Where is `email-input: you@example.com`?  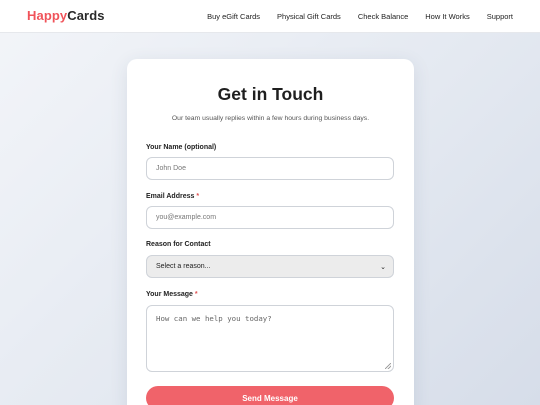 email-input: you@example.com is located at coordinates (270, 217).